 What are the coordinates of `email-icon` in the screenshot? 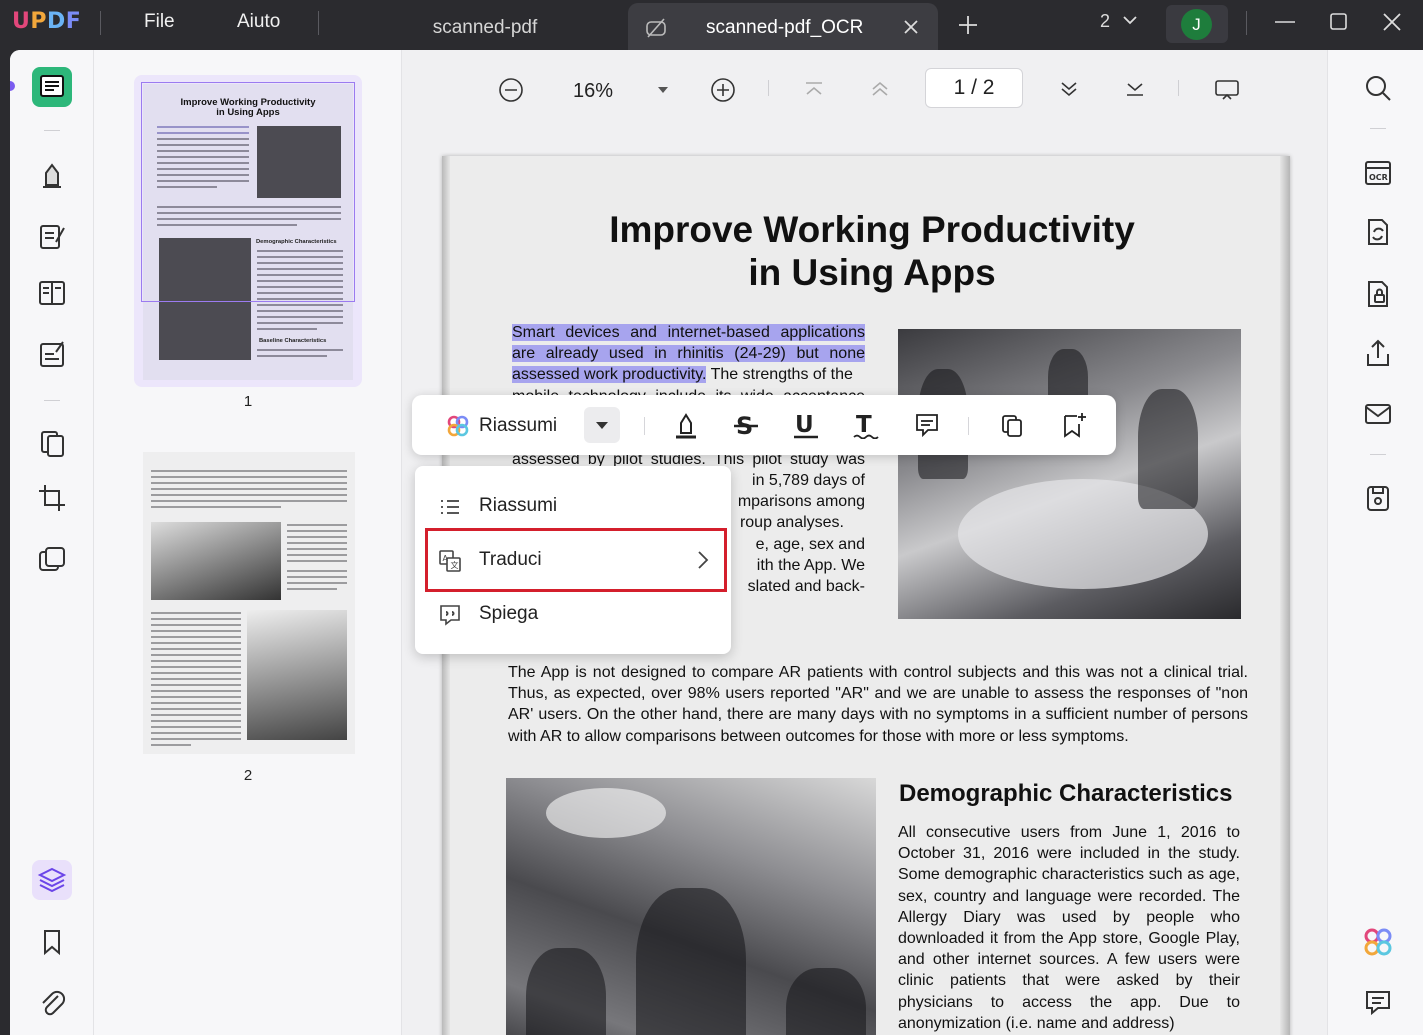 It's located at (1378, 414).